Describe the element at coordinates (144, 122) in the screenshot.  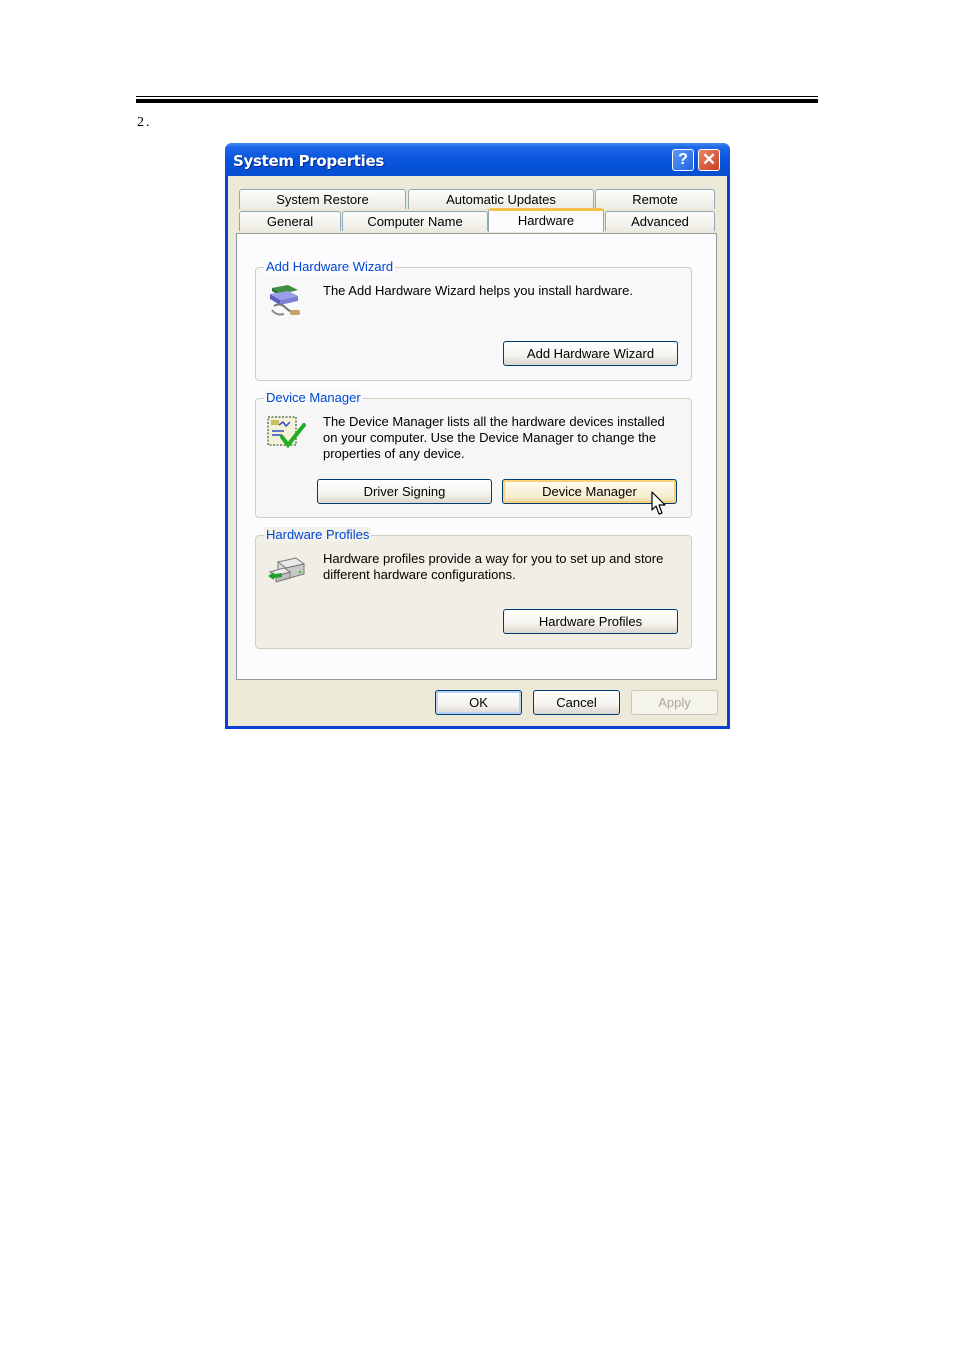
I see `step-number: 2.` at that location.